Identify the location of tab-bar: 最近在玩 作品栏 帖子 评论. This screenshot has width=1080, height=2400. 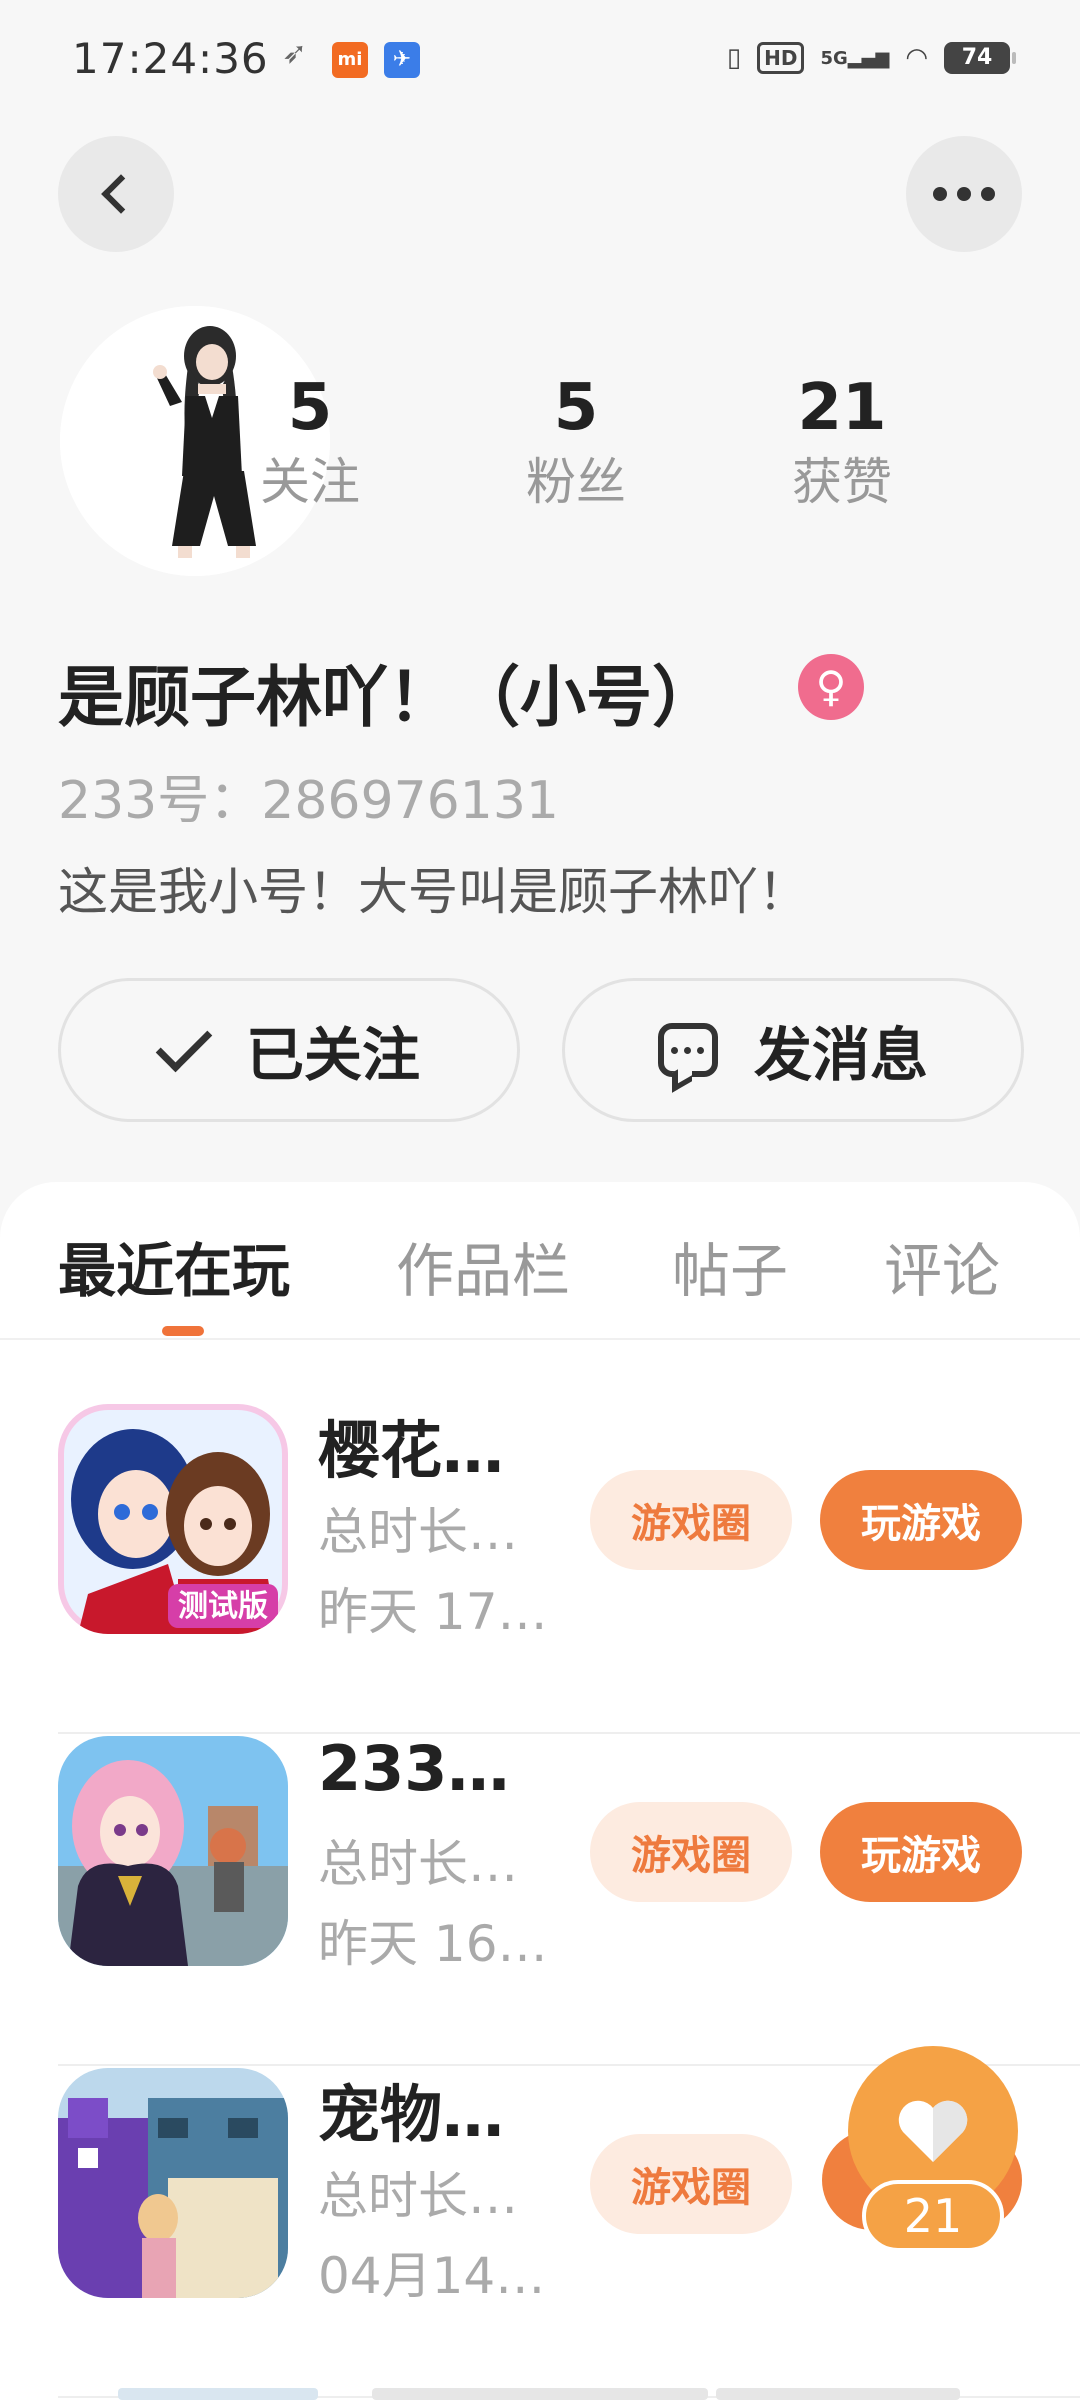
(540, 1261).